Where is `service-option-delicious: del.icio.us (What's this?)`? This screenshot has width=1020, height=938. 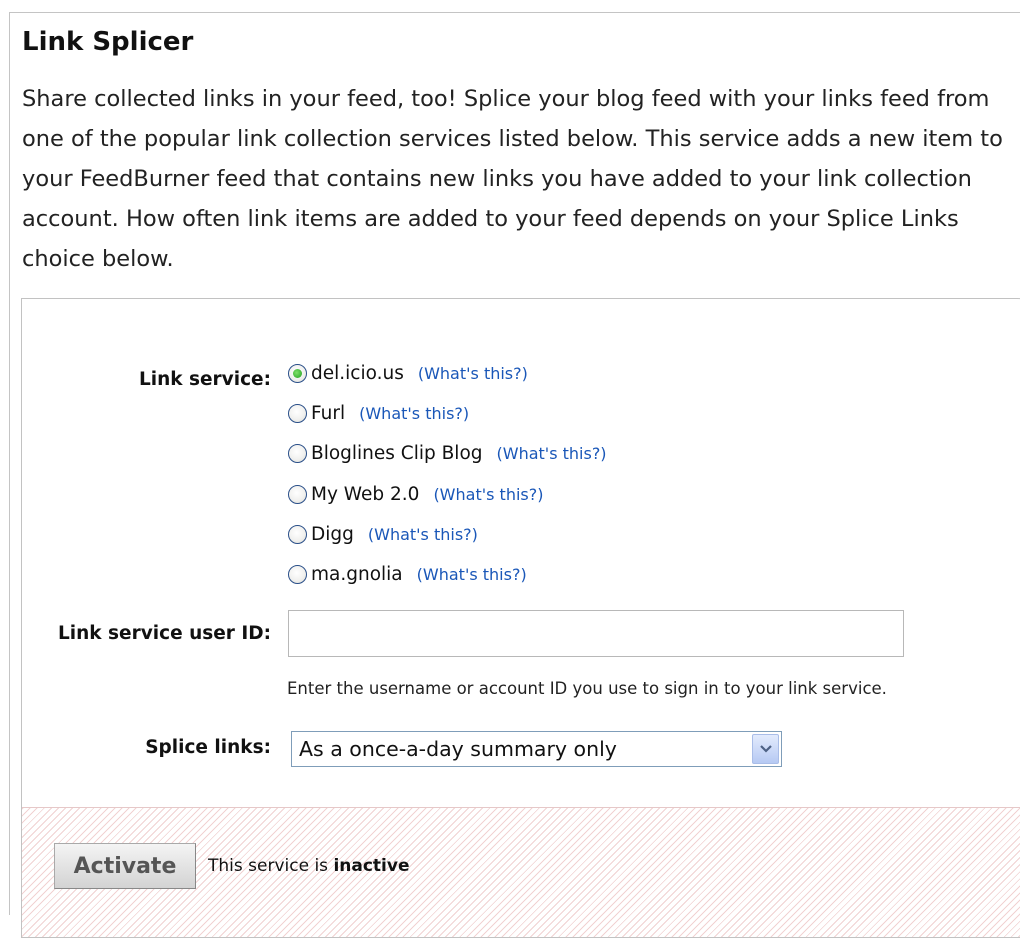 service-option-delicious: del.icio.us (What's this?) is located at coordinates (408, 373).